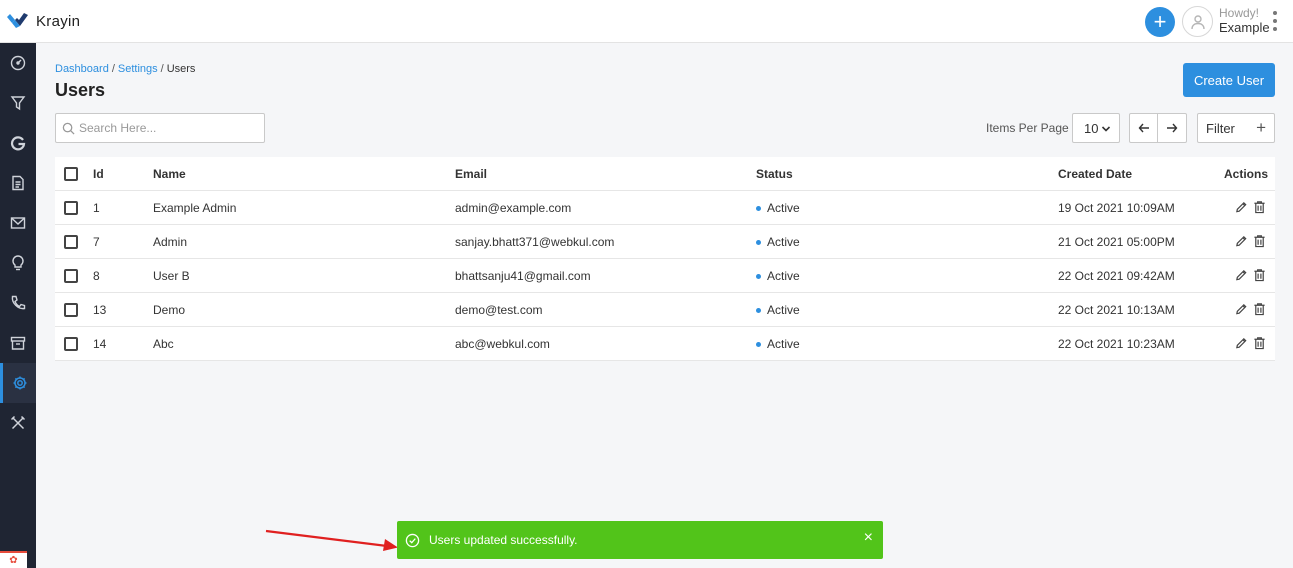 The width and height of the screenshot is (1293, 568). Describe the element at coordinates (774, 174) in the screenshot. I see `column-header-status: Status` at that location.